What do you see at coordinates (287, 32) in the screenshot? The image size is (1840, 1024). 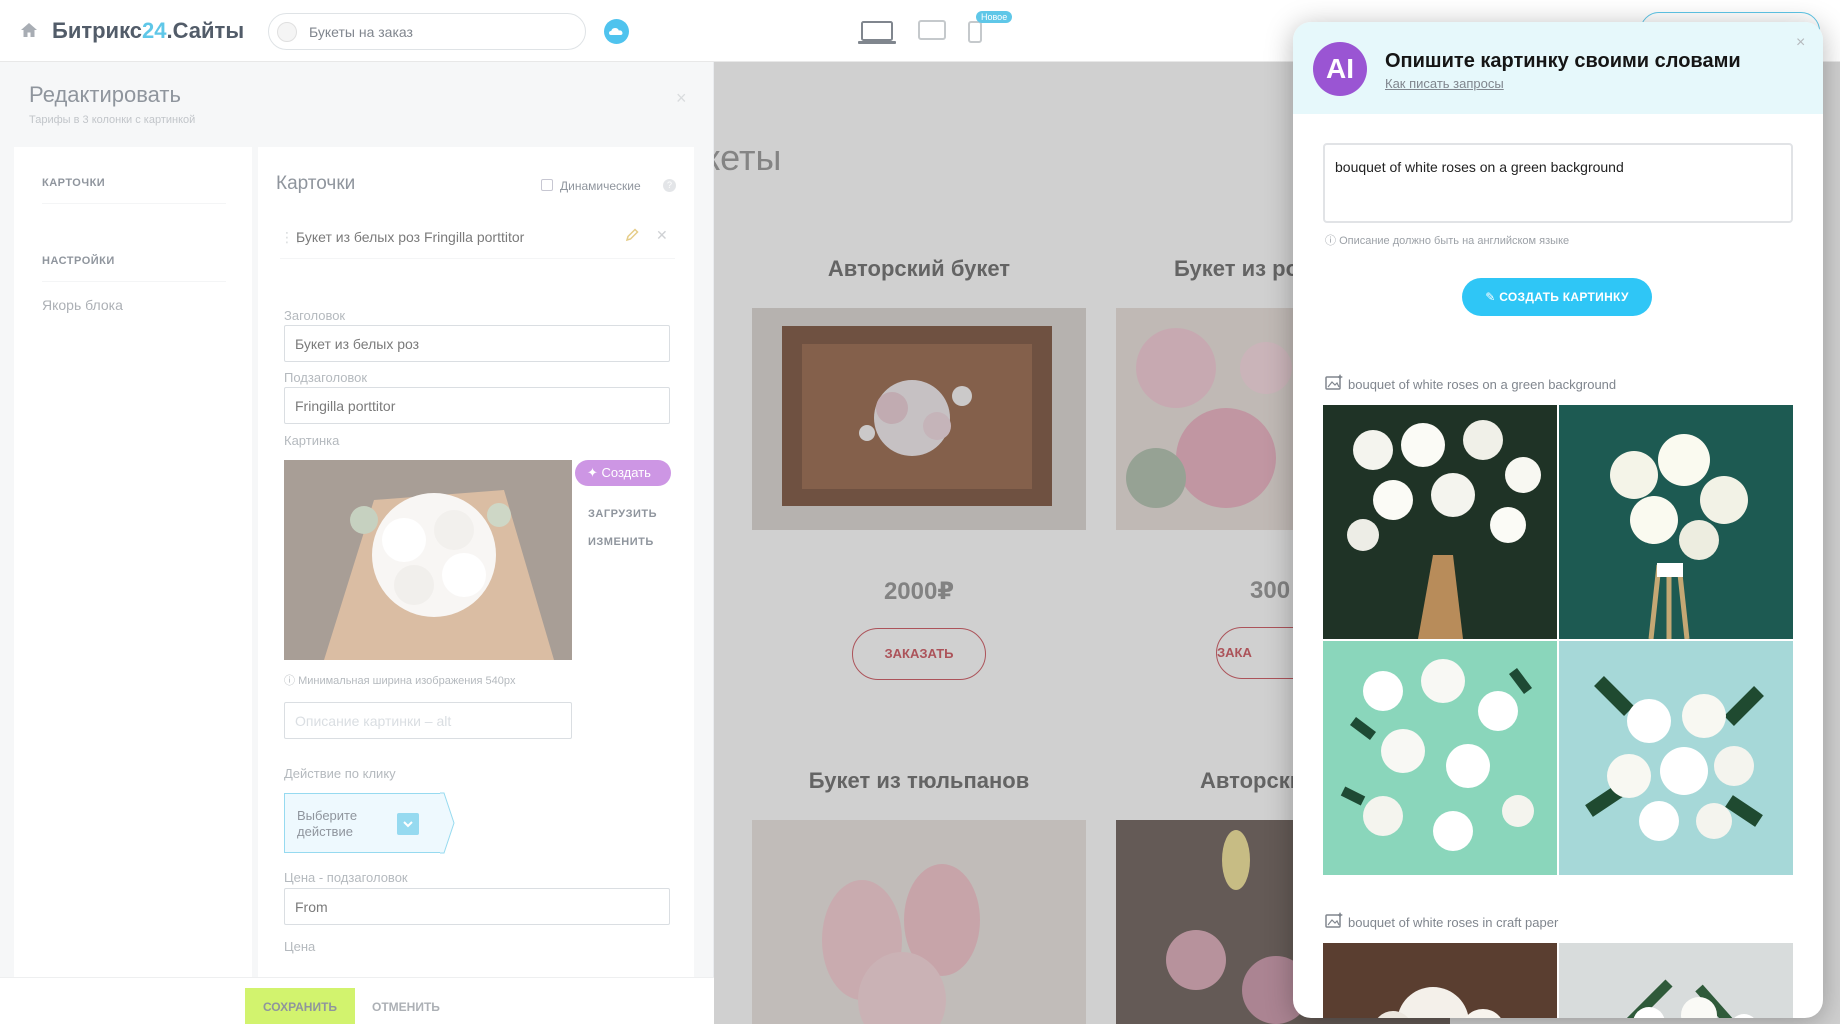 I see `globe-icon` at bounding box center [287, 32].